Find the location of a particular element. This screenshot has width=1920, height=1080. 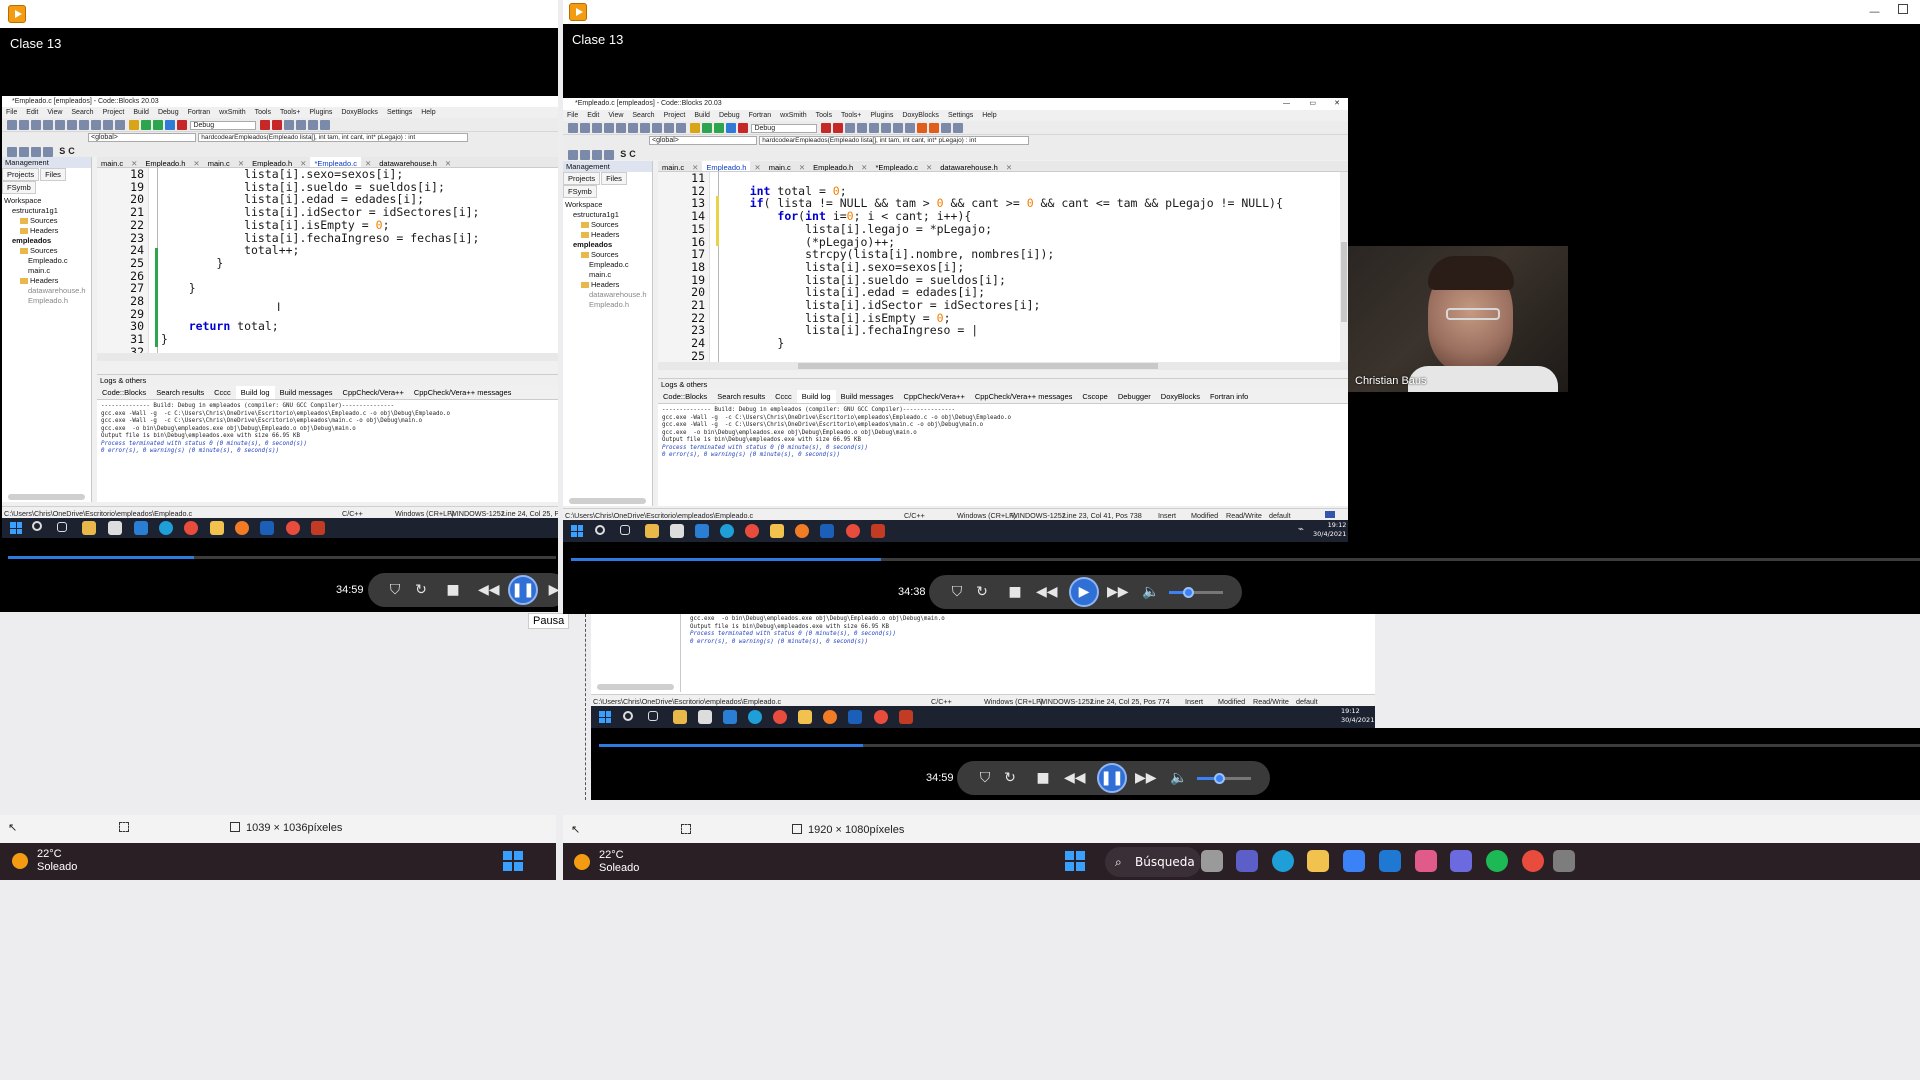

log-tab: Debugger is located at coordinates (1134, 396).